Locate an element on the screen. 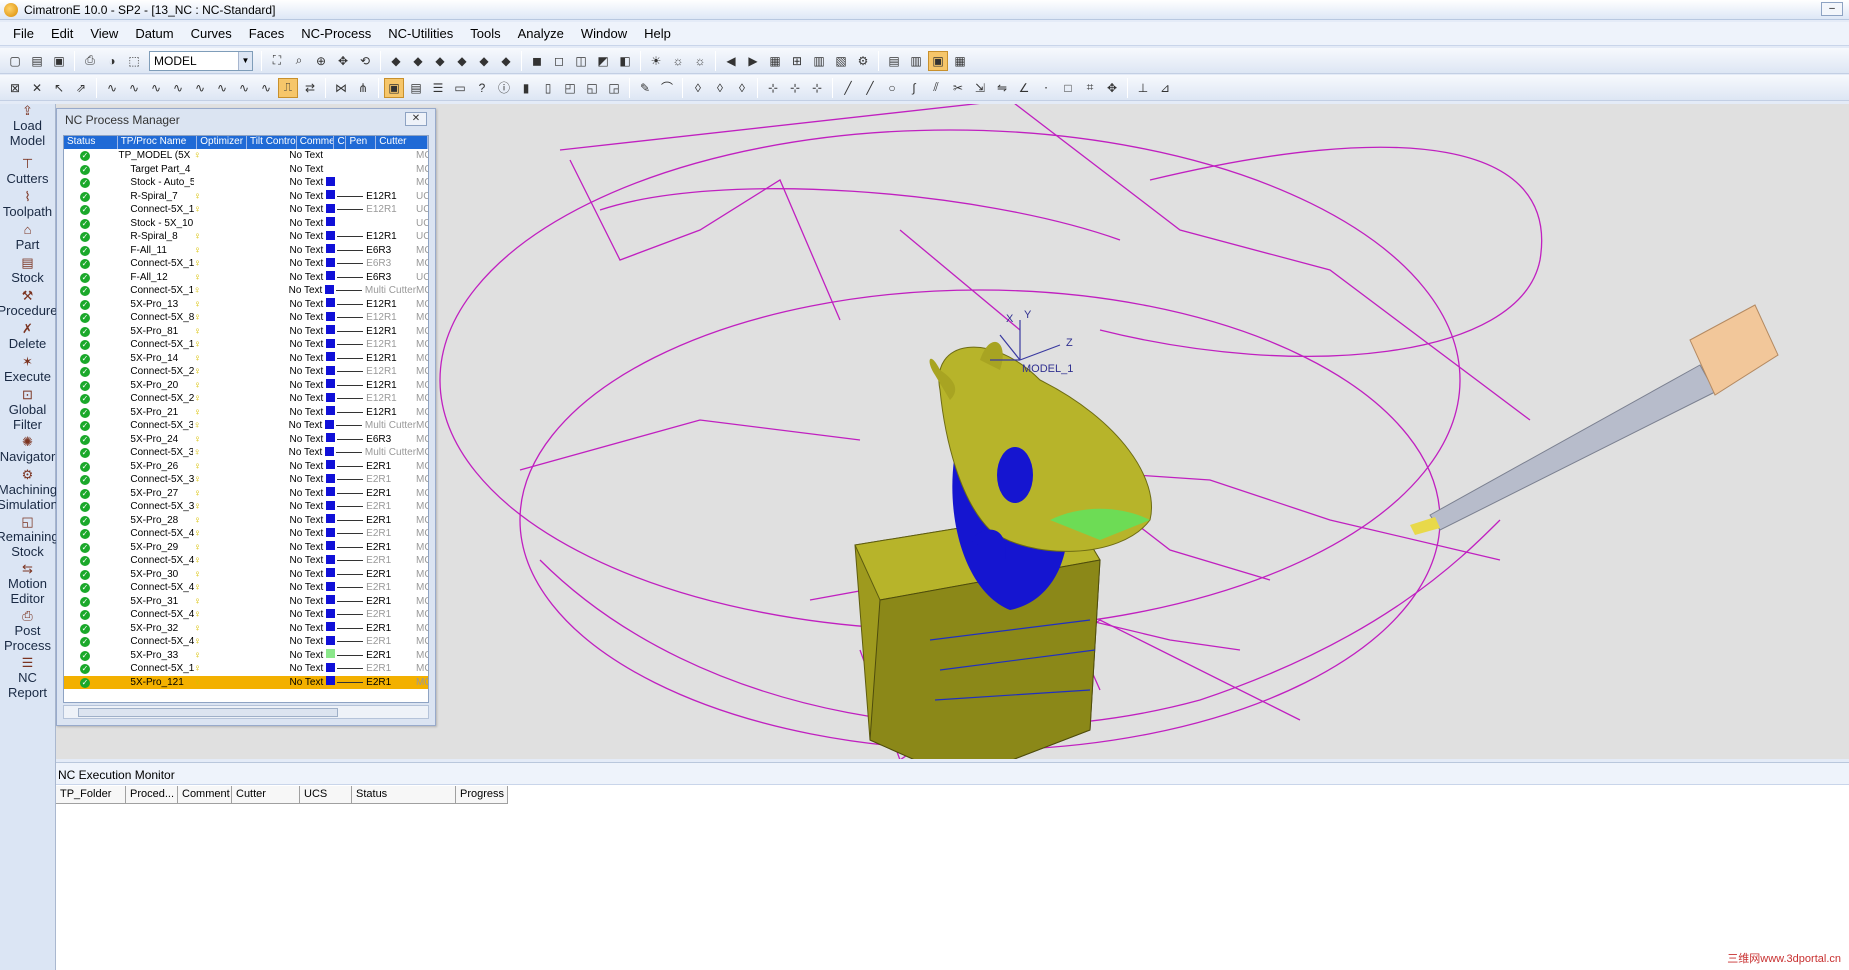 This screenshot has width=1849, height=970. offset-icon: ⫽ is located at coordinates (936, 88).